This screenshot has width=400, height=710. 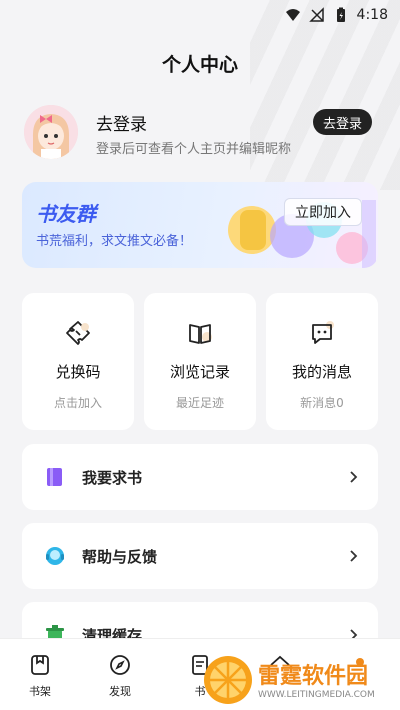 What do you see at coordinates (316, 695) in the screenshot?
I see `watermark-url: WWW.LEITINGMEDIA.COM` at bounding box center [316, 695].